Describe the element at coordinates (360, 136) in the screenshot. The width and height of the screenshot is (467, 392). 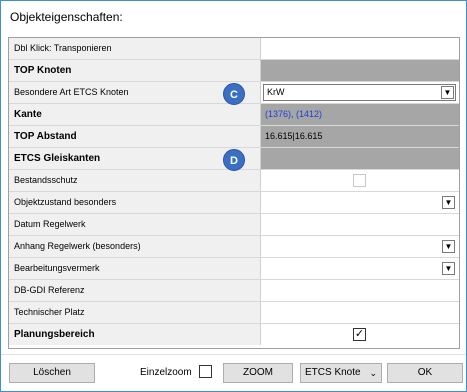
I see `row-value: 16.615|16.615` at that location.